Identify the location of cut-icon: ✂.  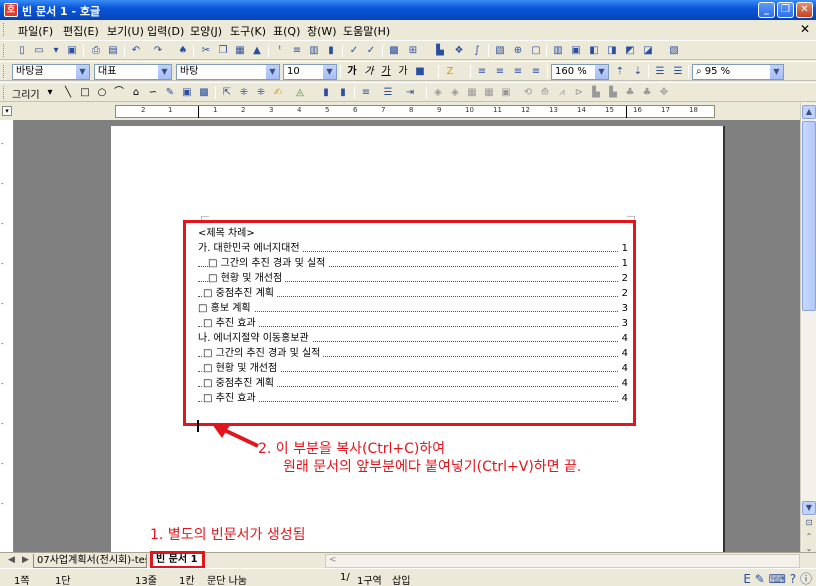
(206, 50).